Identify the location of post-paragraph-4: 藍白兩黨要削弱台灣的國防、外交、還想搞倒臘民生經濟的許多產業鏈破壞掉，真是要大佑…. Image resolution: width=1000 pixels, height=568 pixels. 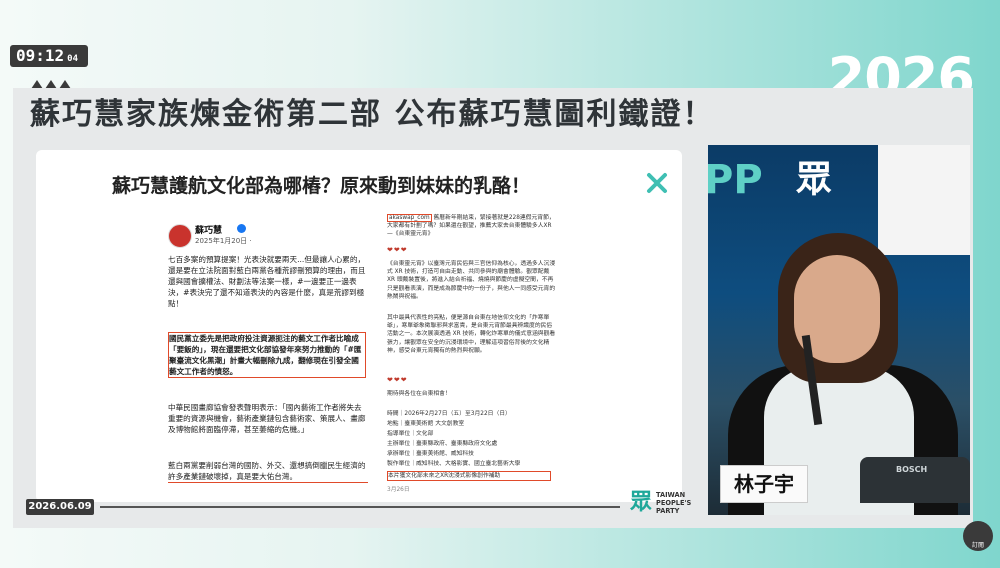
(268, 471).